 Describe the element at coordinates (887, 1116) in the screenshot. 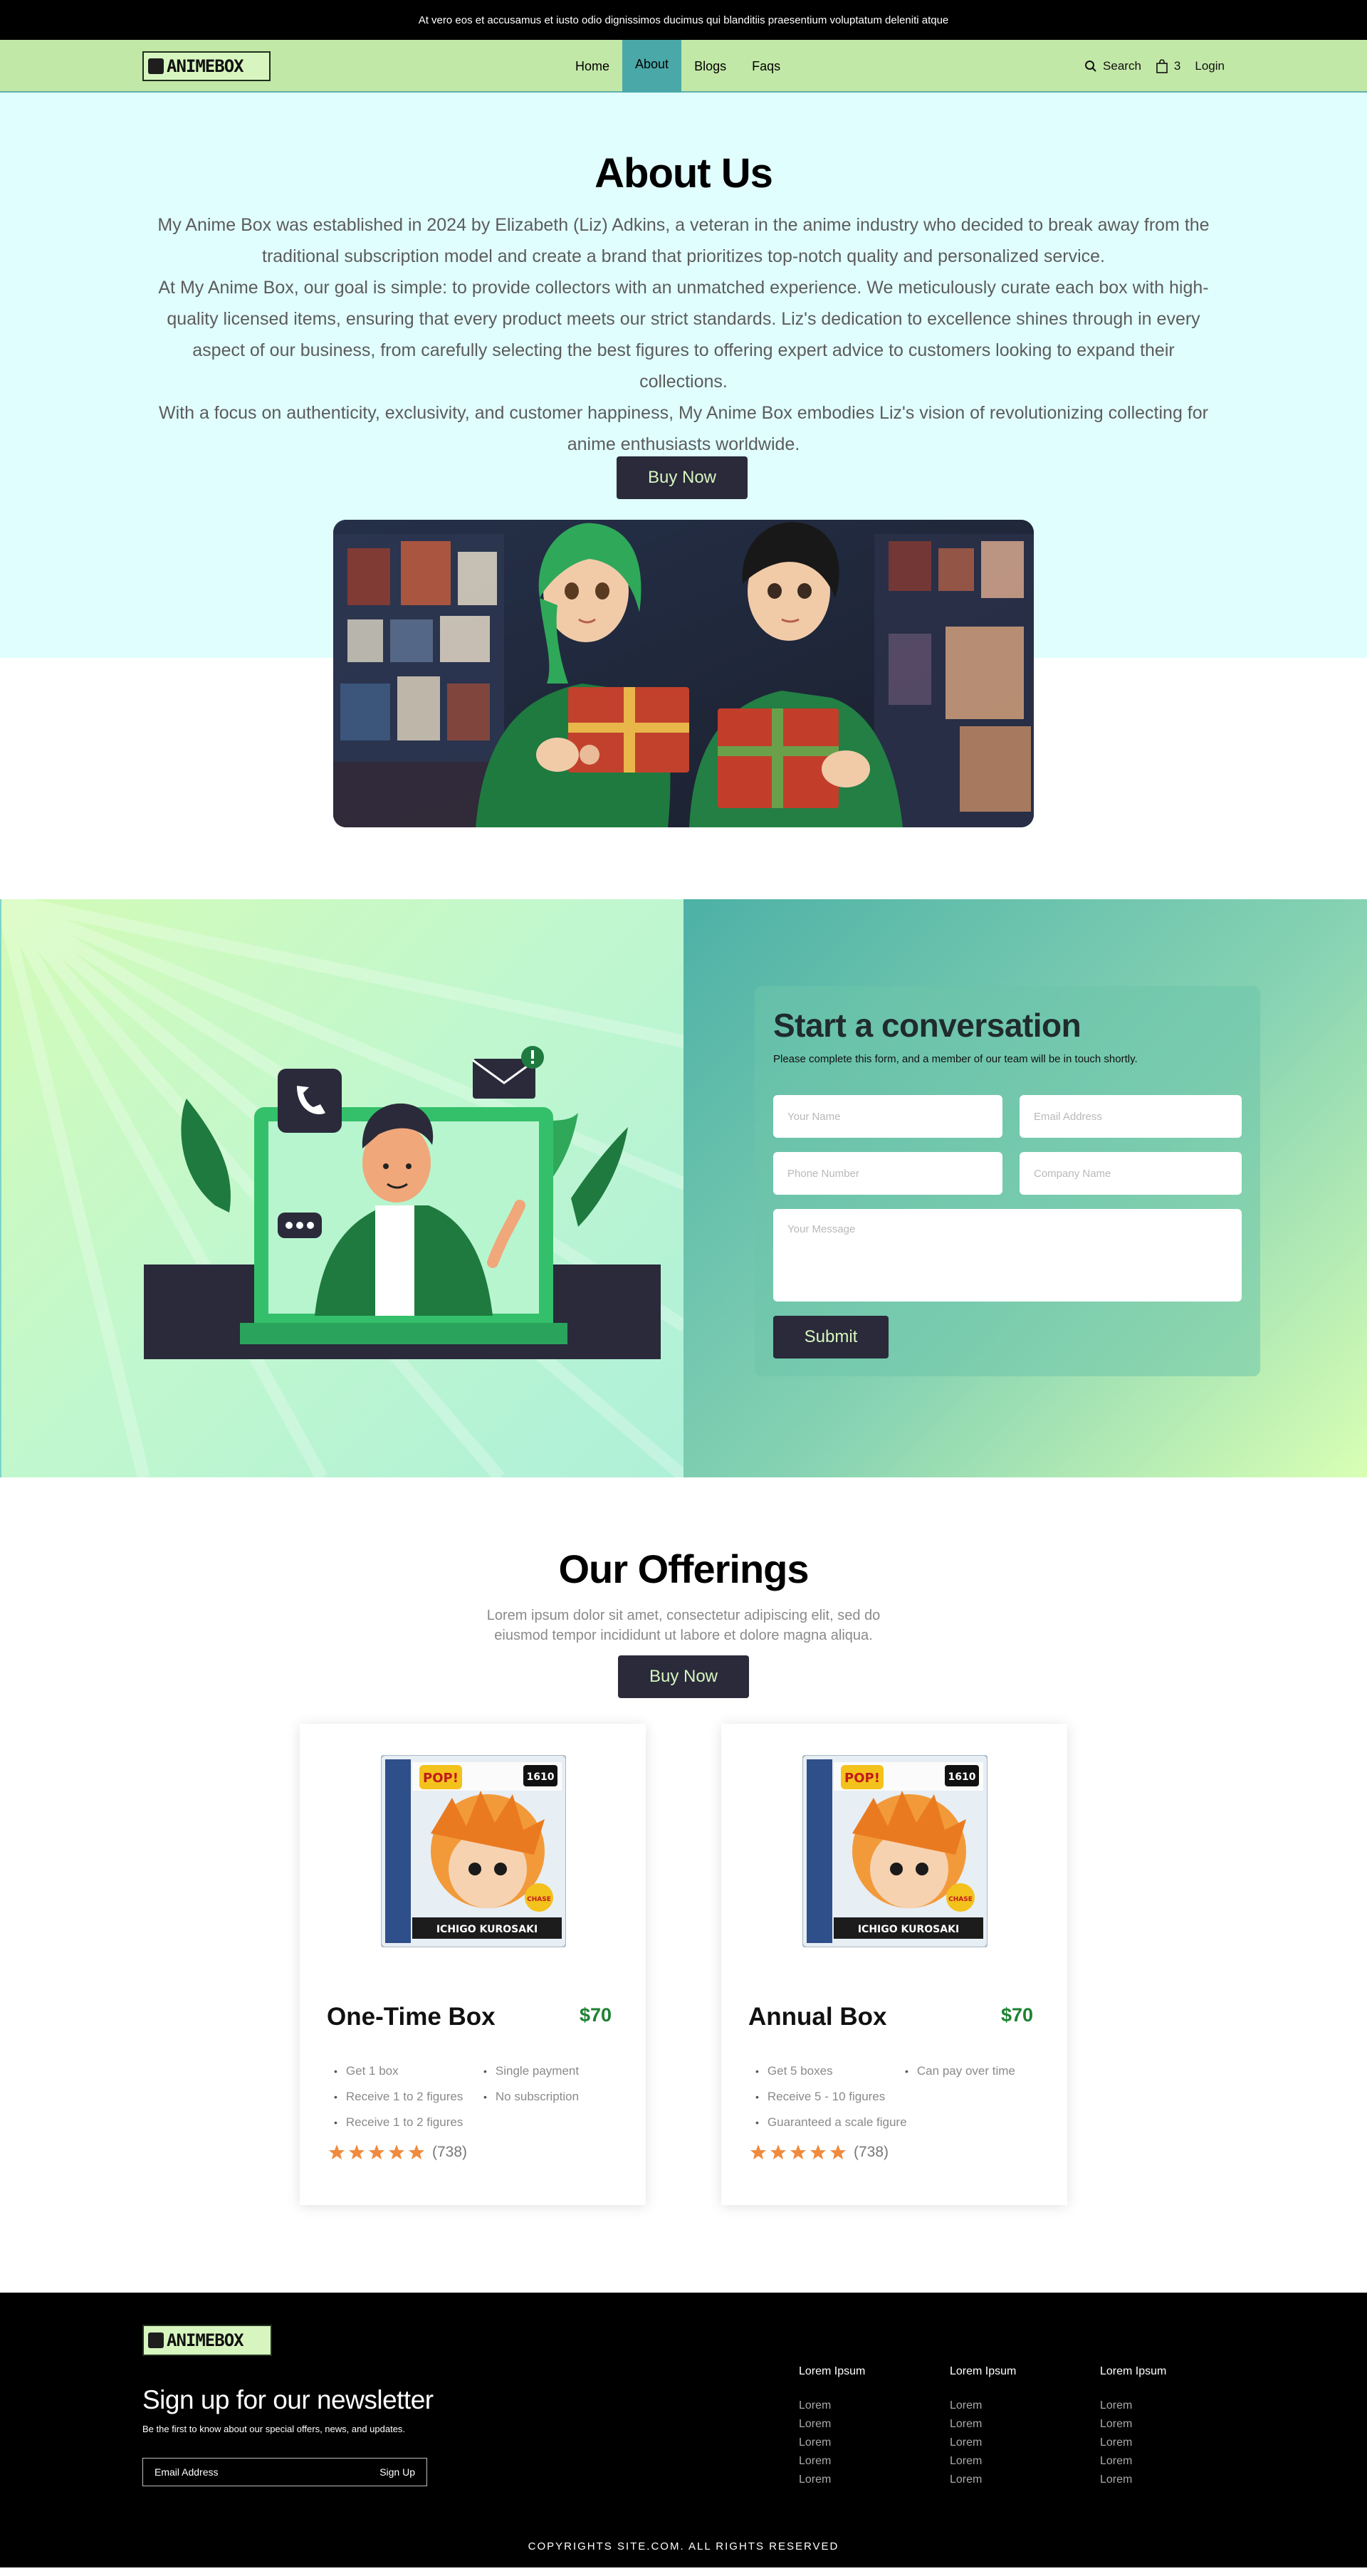

I see `name-field: Your Name` at that location.